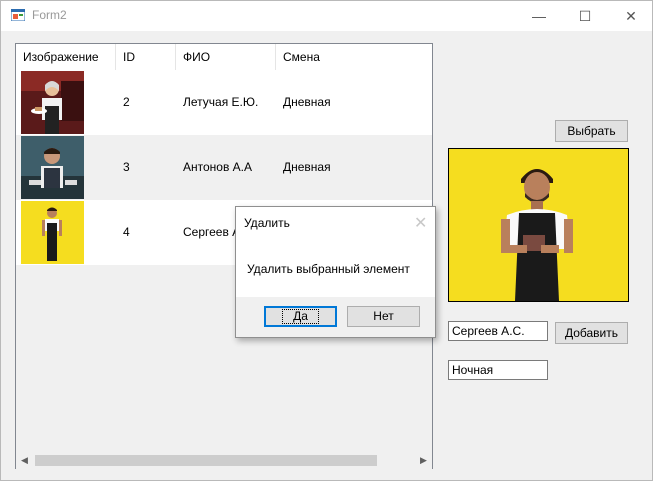 This screenshot has width=653, height=481. I want to click on name-field: Сергеев А.С., so click(498, 331).